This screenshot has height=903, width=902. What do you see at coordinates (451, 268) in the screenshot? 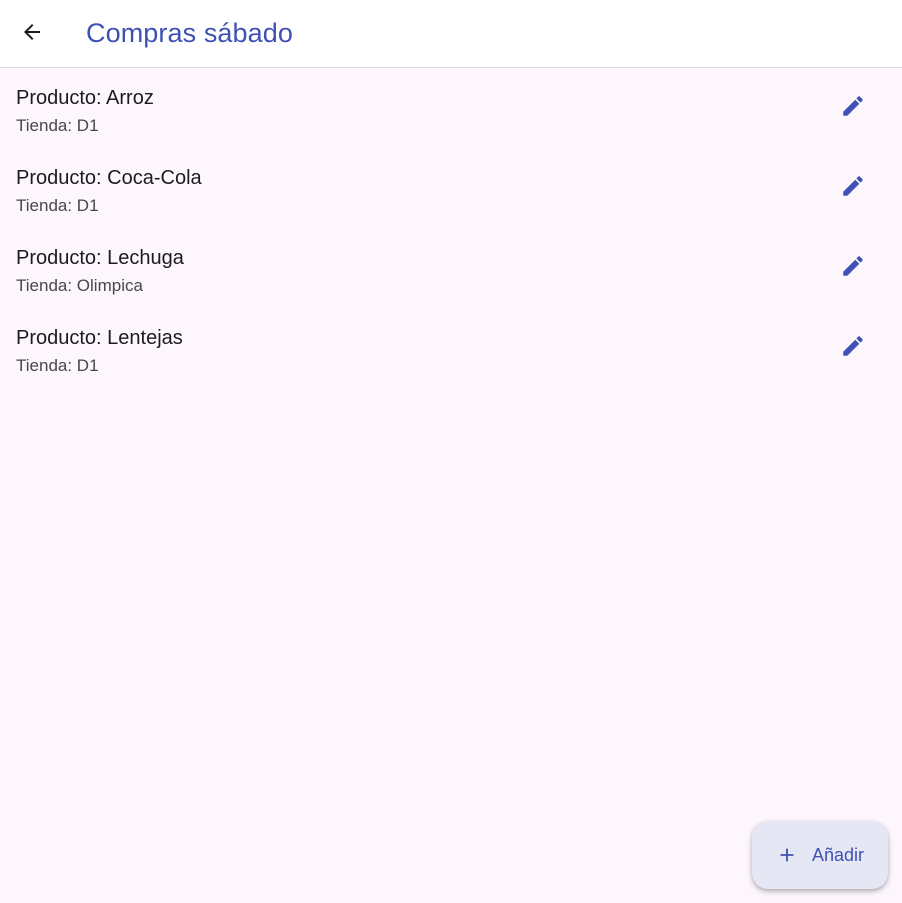
I see `list-item: Producto: Lechuga Tienda: Olimpica` at bounding box center [451, 268].